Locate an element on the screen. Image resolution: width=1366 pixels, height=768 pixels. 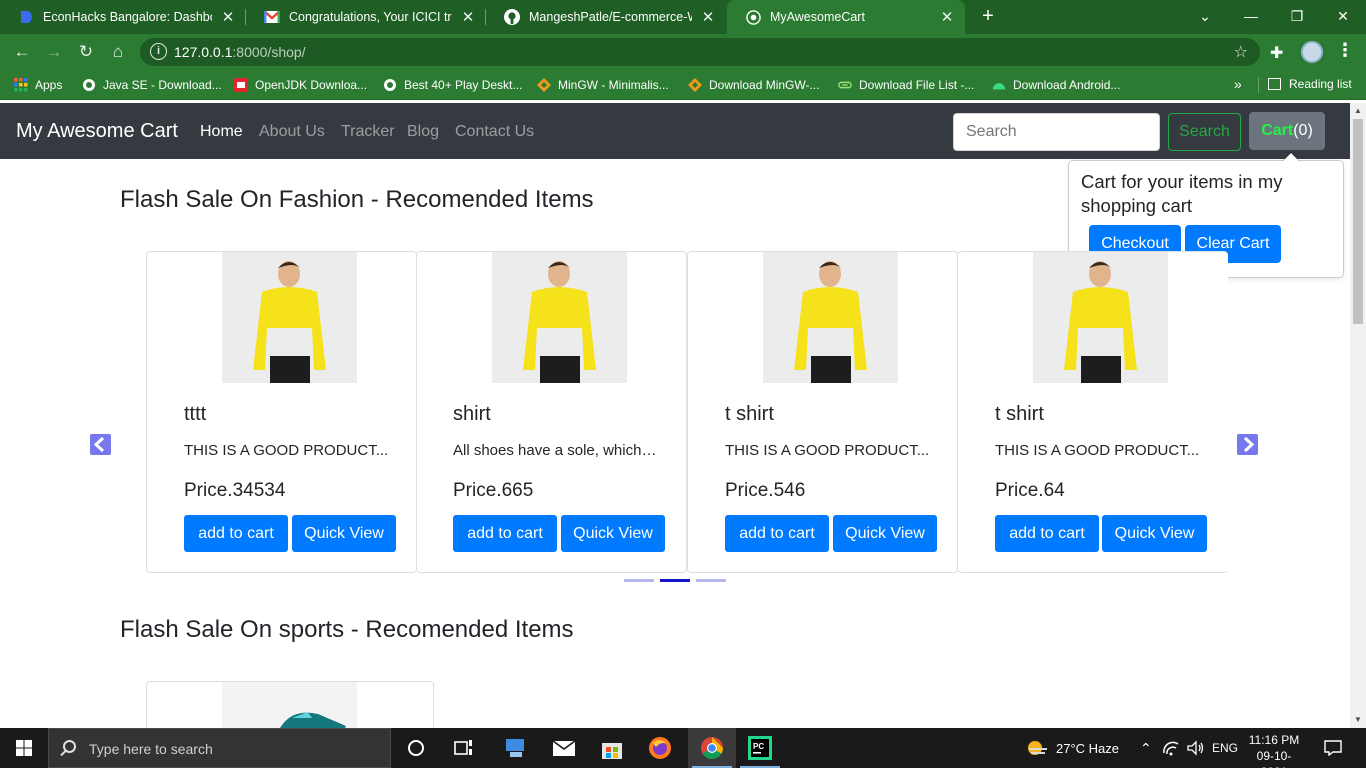
profile-avatar is located at coordinates (1312, 52).